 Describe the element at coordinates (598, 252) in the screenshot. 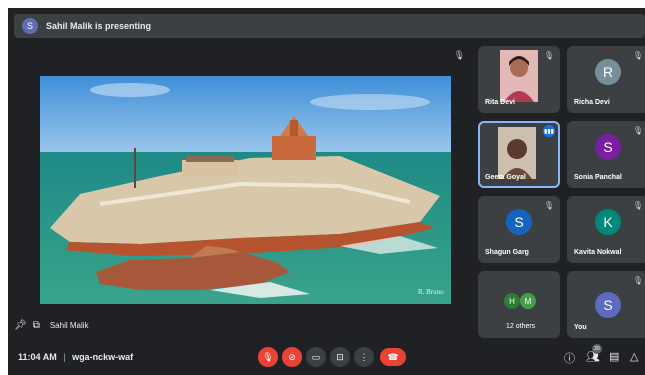

I see `participant-name: Kavita Nokwal` at that location.